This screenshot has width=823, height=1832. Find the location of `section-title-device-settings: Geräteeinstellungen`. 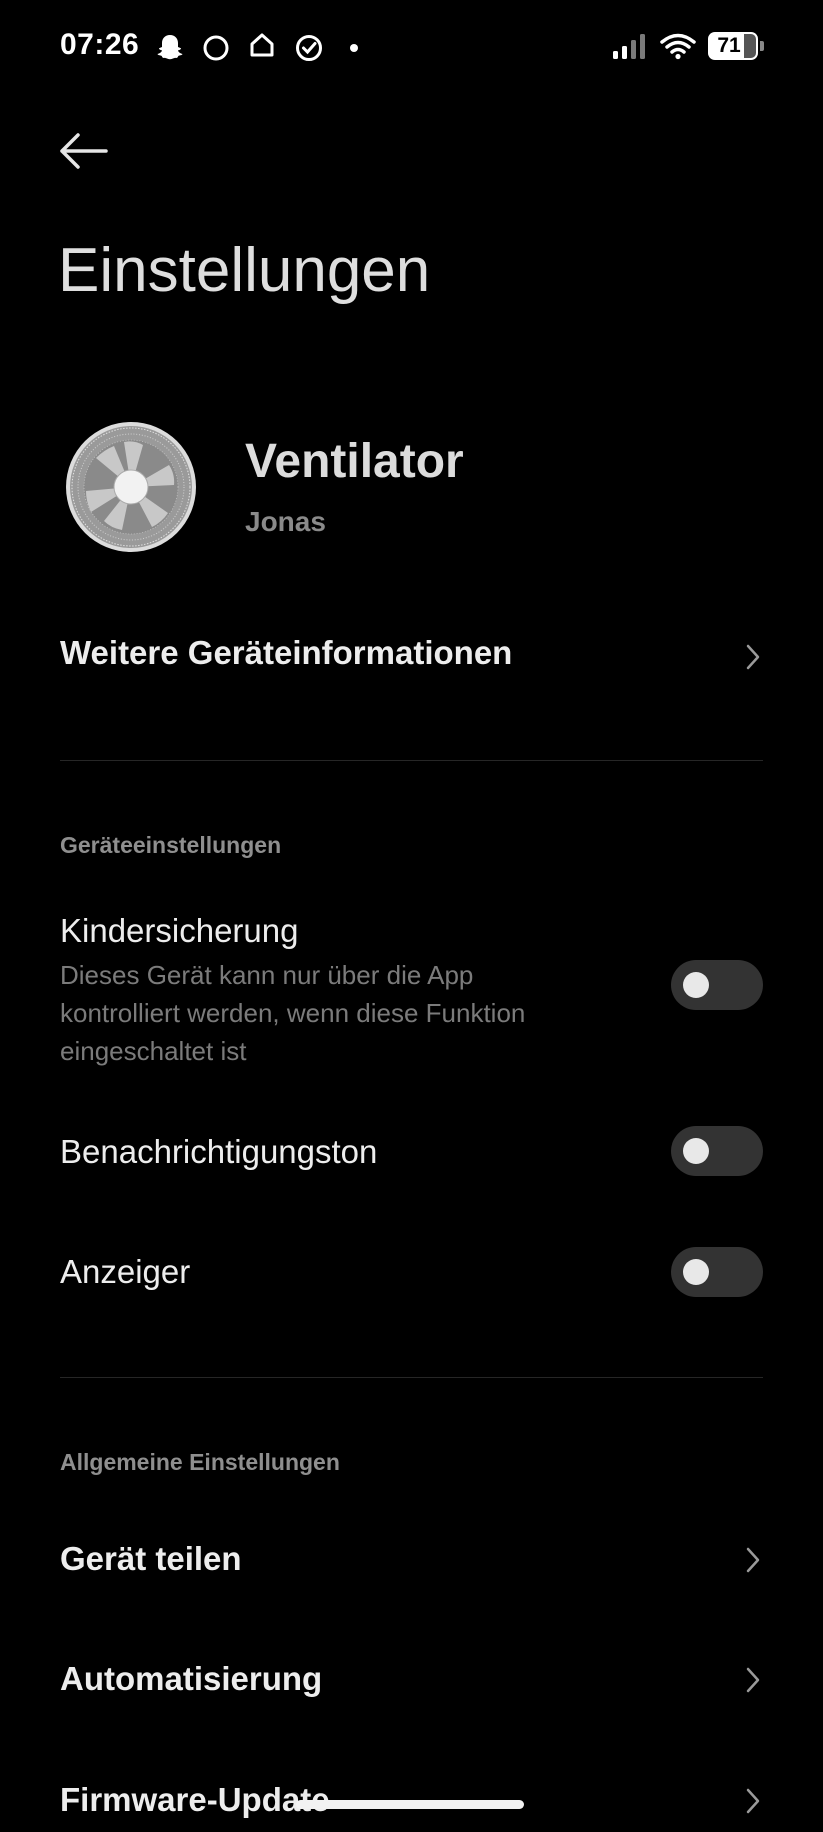

section-title-device-settings: Geräteeinstellungen is located at coordinates (171, 845).